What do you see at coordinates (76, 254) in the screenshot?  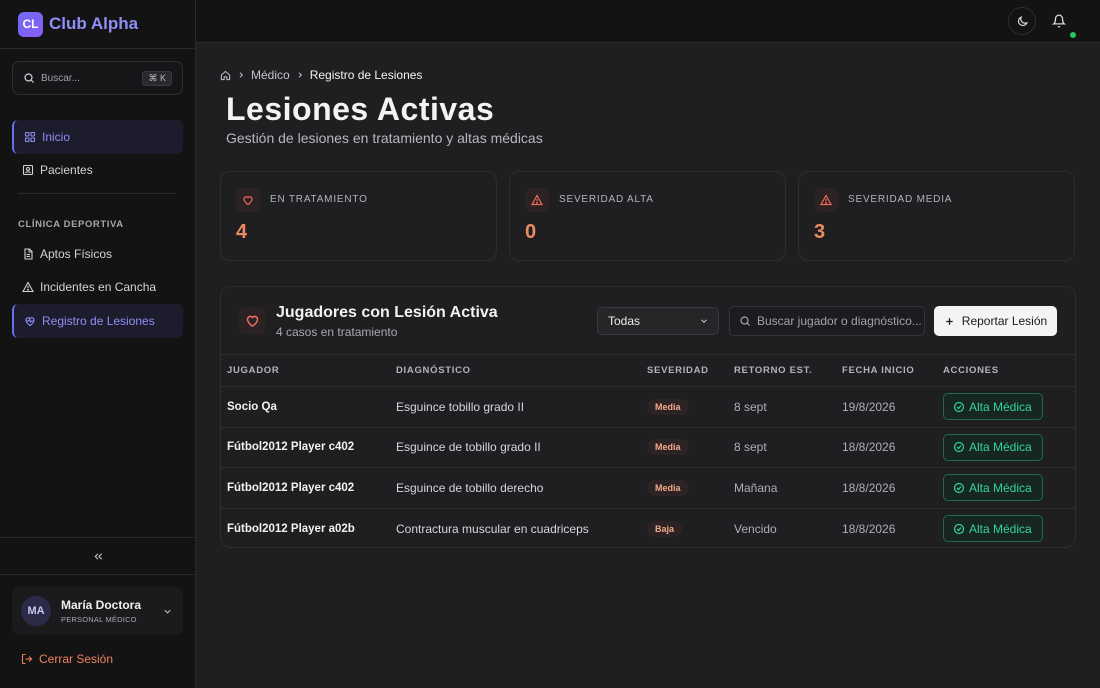 I see `sidebar-item-label: Aptos Físicos` at bounding box center [76, 254].